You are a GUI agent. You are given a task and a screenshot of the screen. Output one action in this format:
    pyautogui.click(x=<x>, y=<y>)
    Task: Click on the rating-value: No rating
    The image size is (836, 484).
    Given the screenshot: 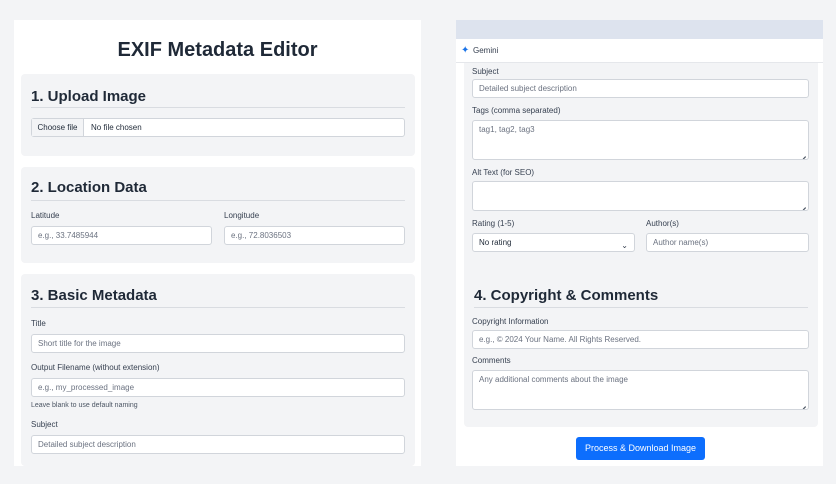 What is the action you would take?
    pyautogui.click(x=495, y=242)
    